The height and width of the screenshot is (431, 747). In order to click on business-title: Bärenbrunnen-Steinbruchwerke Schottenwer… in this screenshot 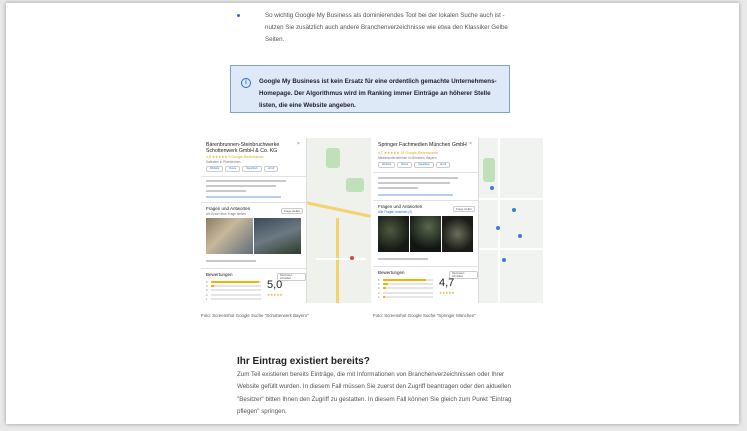, I will do `click(243, 148)`.